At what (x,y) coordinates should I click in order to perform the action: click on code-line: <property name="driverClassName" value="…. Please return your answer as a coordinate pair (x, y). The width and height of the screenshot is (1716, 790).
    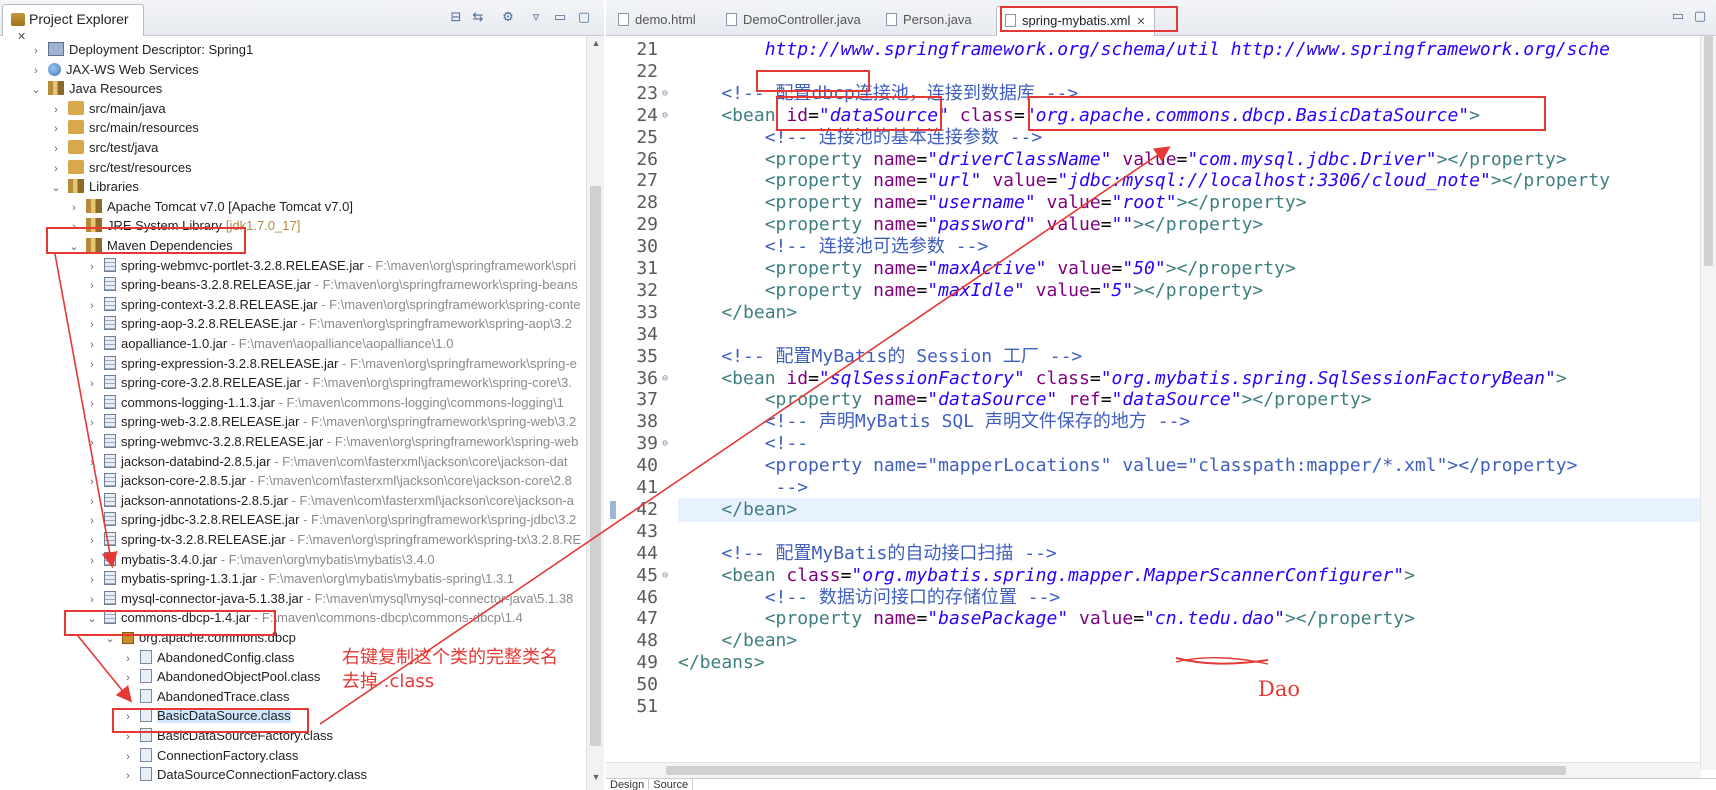
    Looking at the image, I should click on (1122, 160).